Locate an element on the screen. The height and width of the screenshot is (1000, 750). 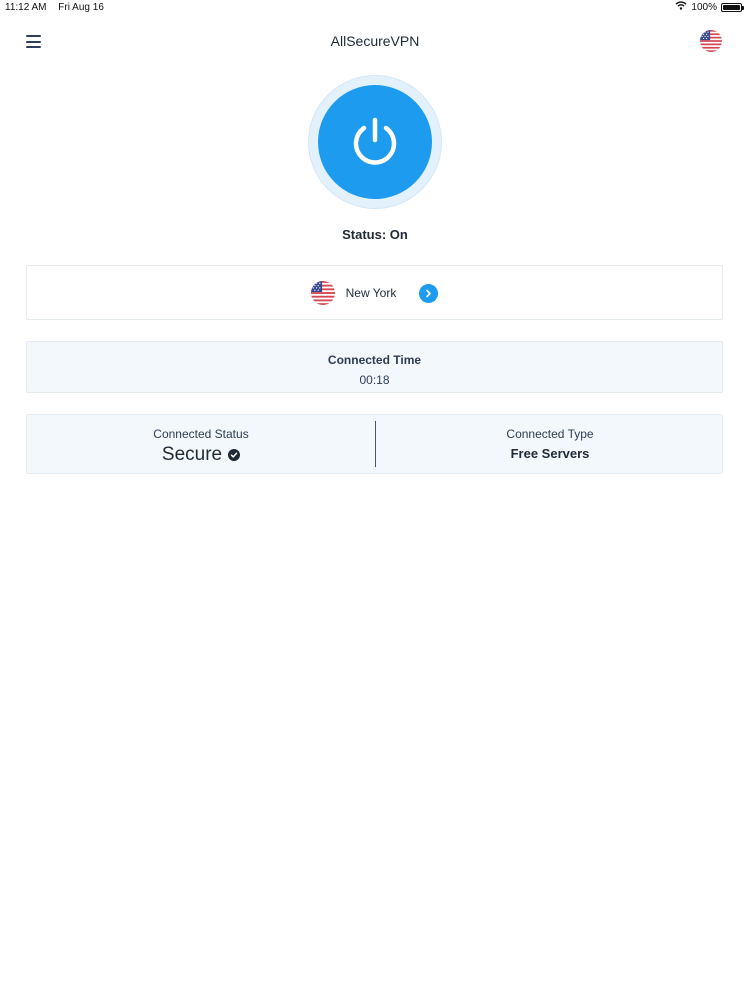
connected-time-value: 00:18 is located at coordinates (374, 380).